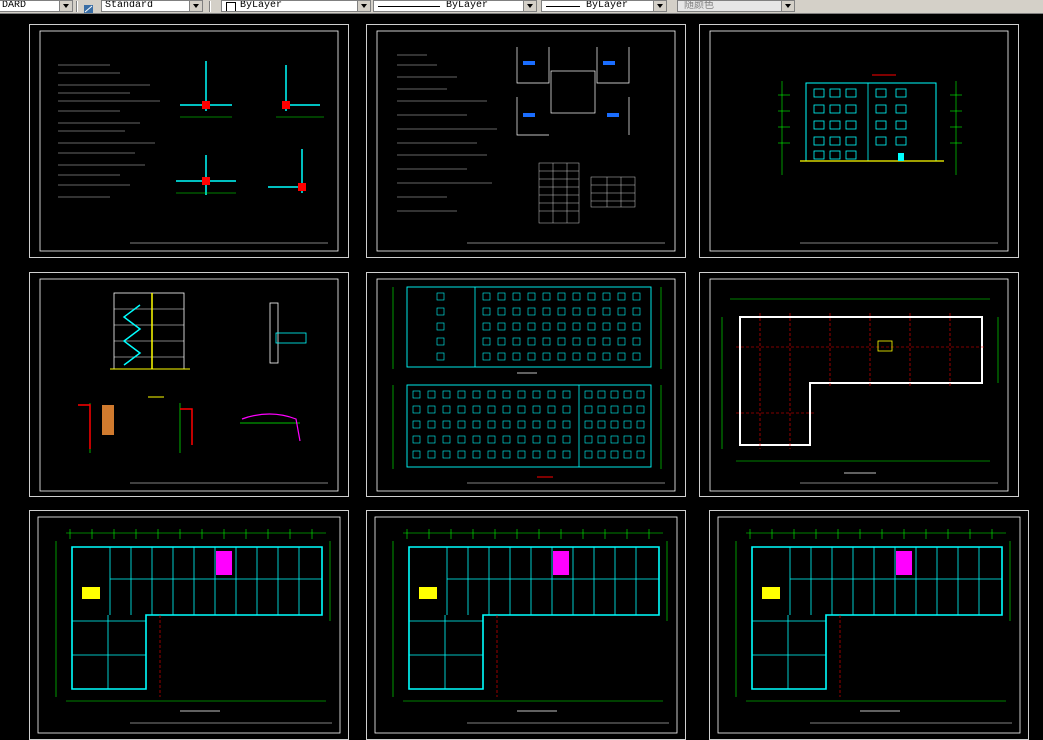 This screenshot has width=1043, height=740. Describe the element at coordinates (563, 6) in the screenshot. I see `lineweight-preview` at that location.